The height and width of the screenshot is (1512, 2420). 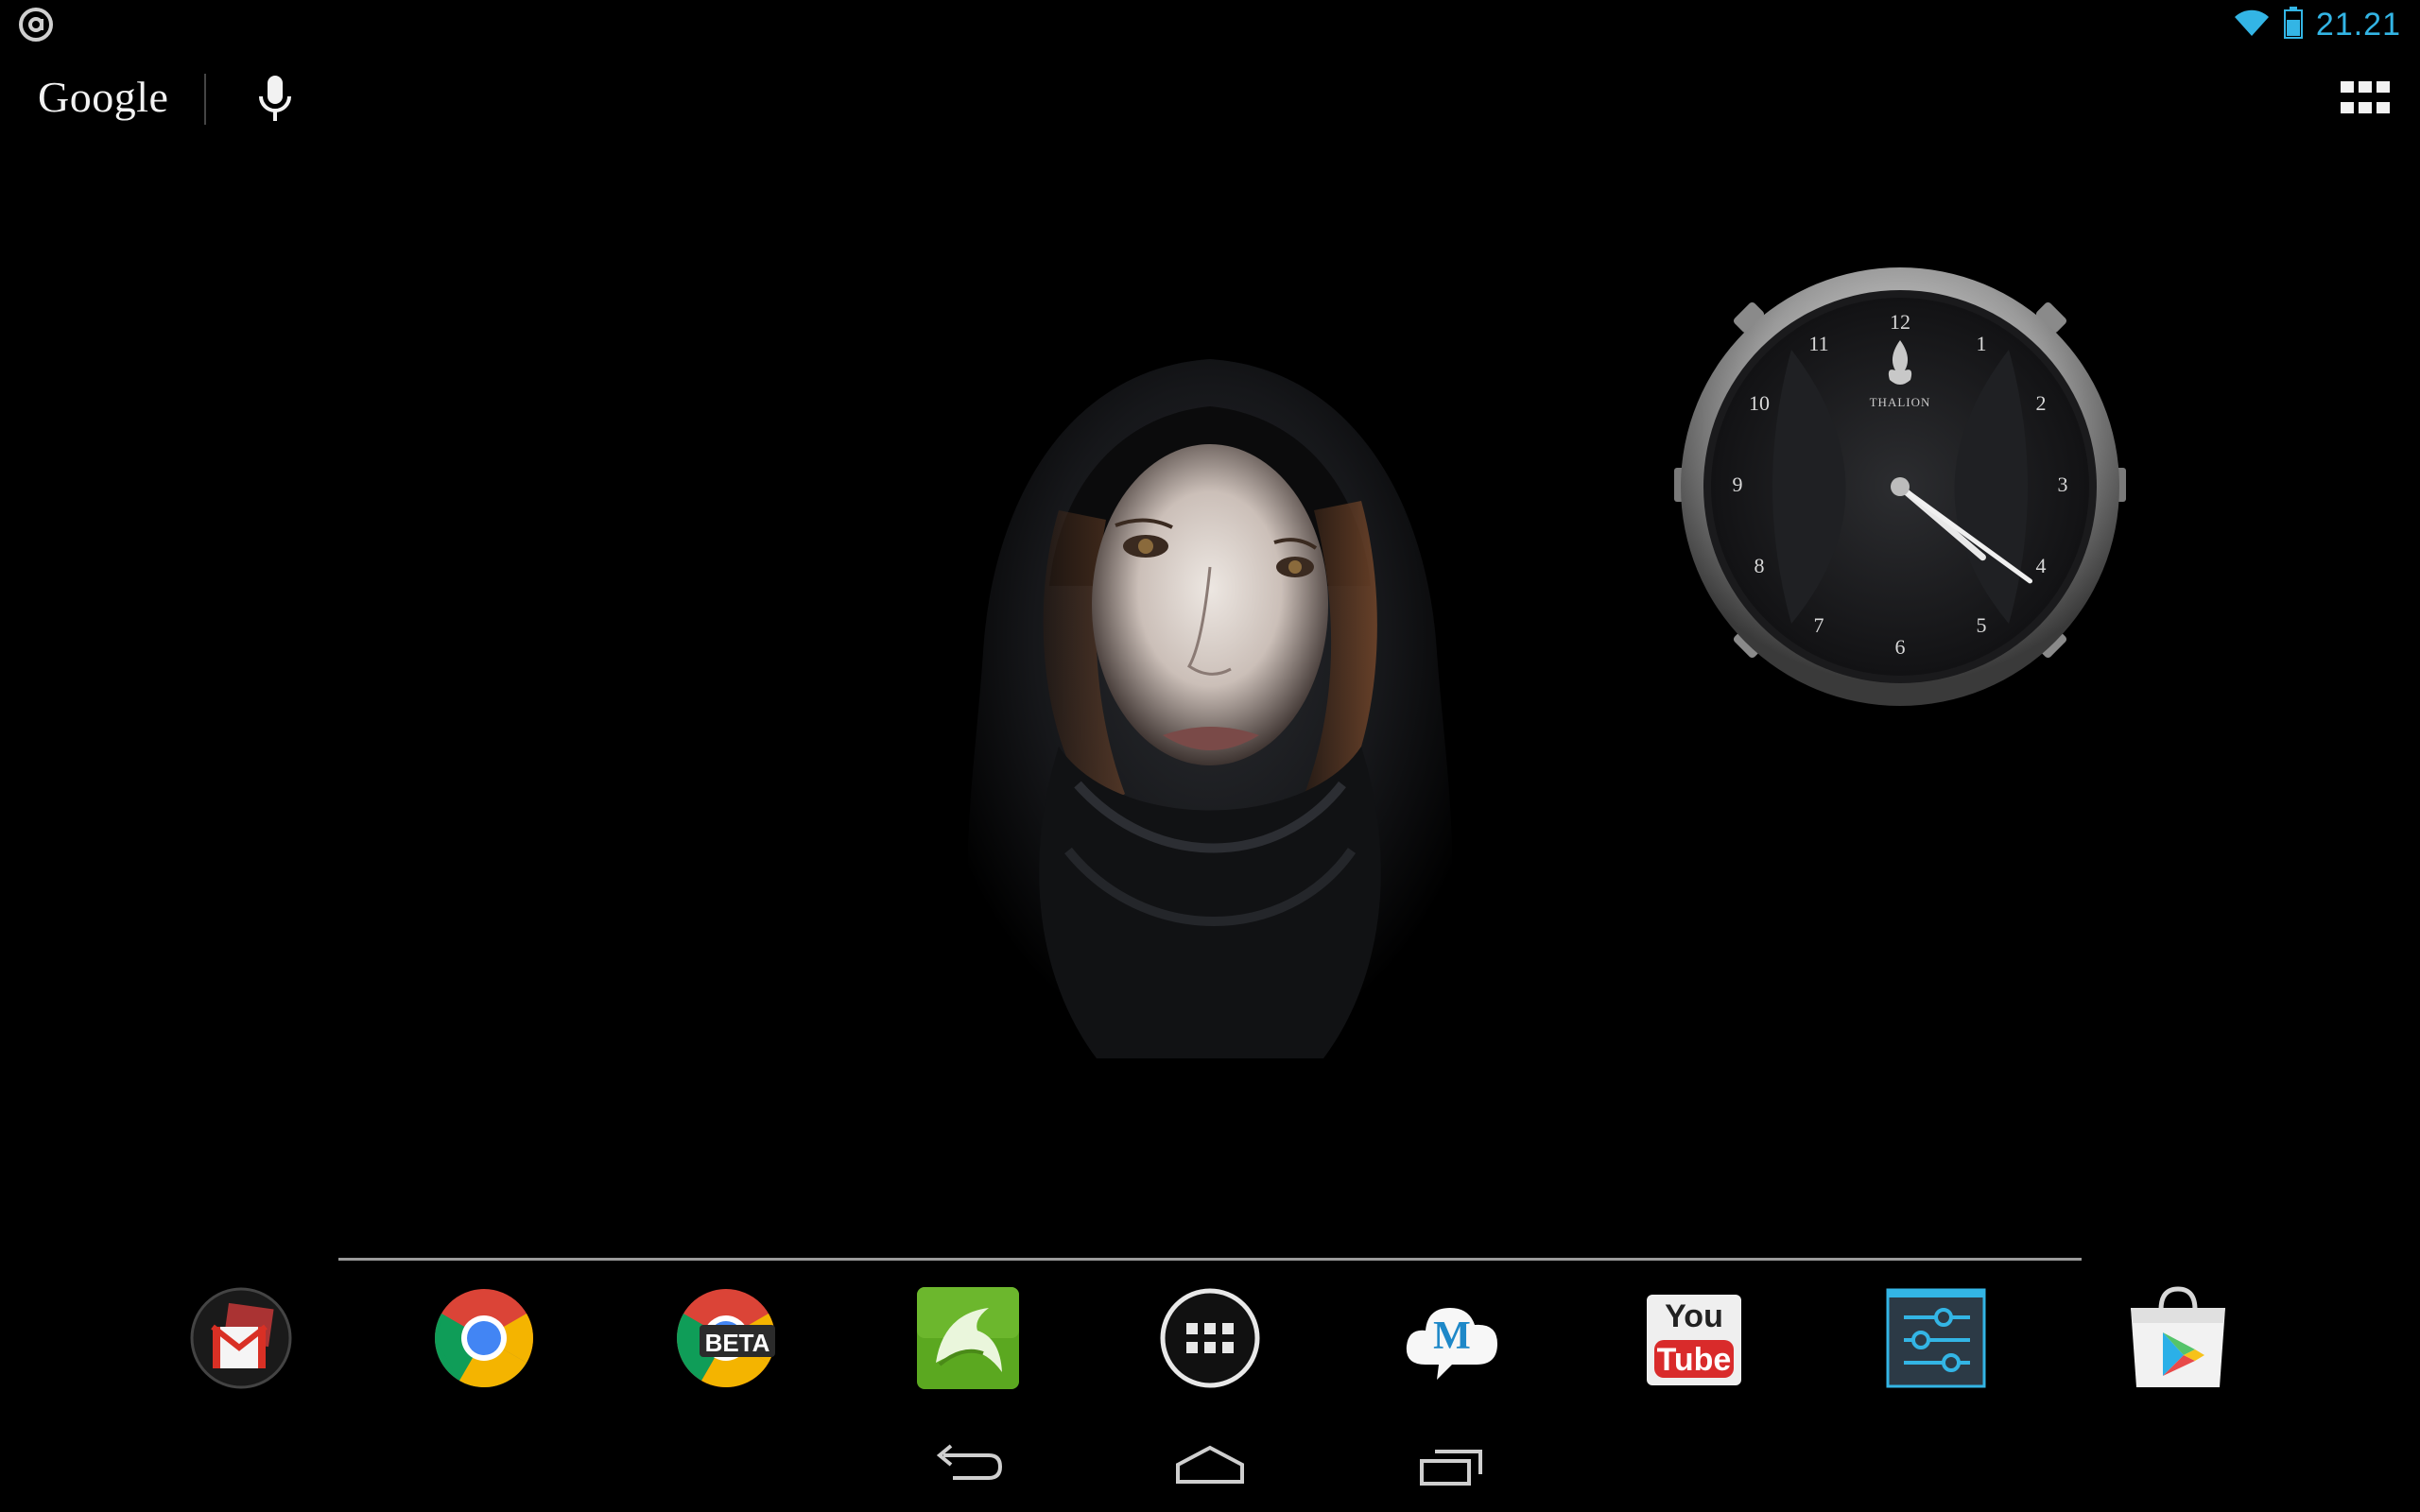 I want to click on gmail-icon, so click(x=241, y=1338).